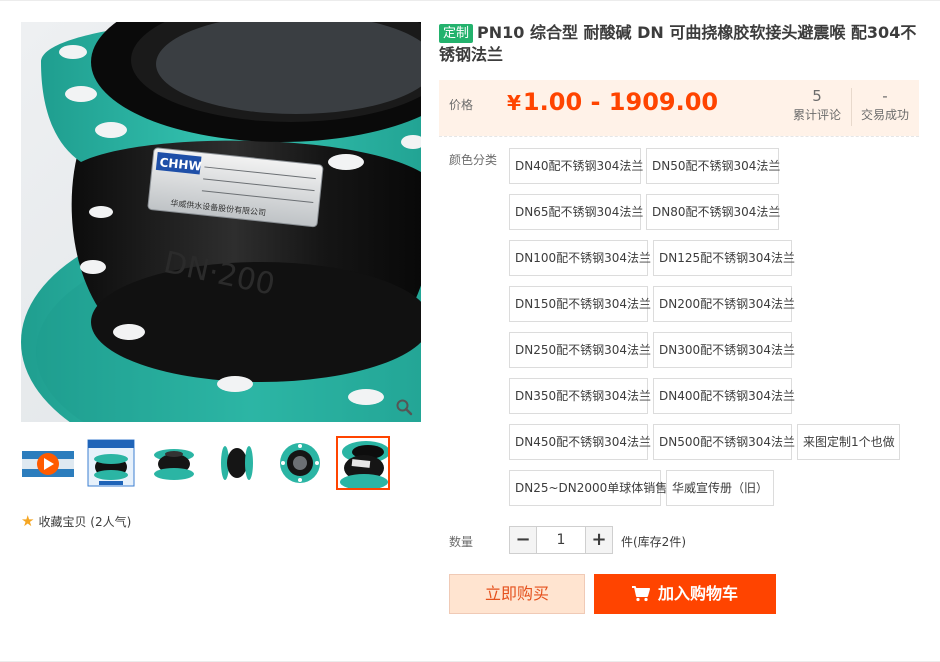  Describe the element at coordinates (653, 542) in the screenshot. I see `stock-info: 件(库存2件)` at that location.